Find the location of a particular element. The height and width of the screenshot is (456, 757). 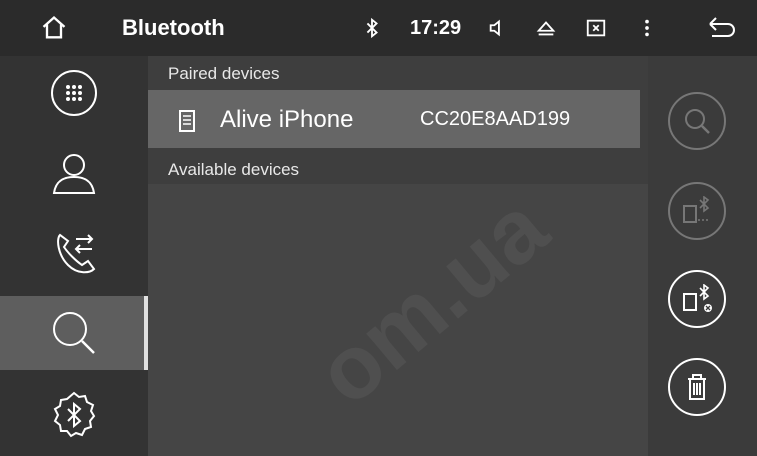

right-action-bar is located at coordinates (702, 256).